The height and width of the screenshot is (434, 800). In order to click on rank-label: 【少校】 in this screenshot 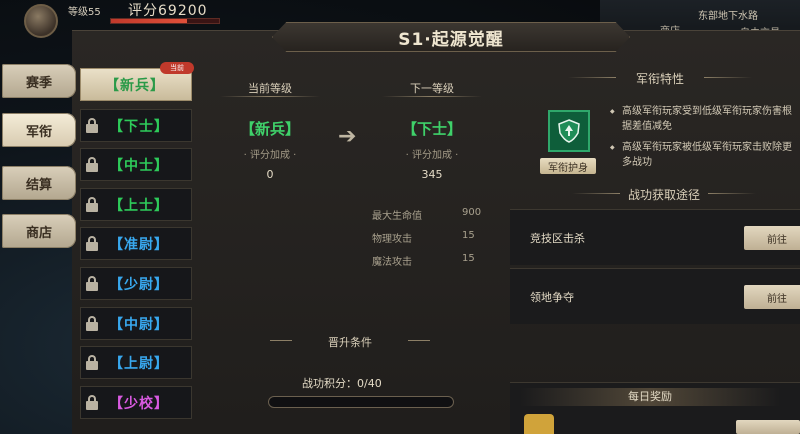, I will do `click(139, 403)`.